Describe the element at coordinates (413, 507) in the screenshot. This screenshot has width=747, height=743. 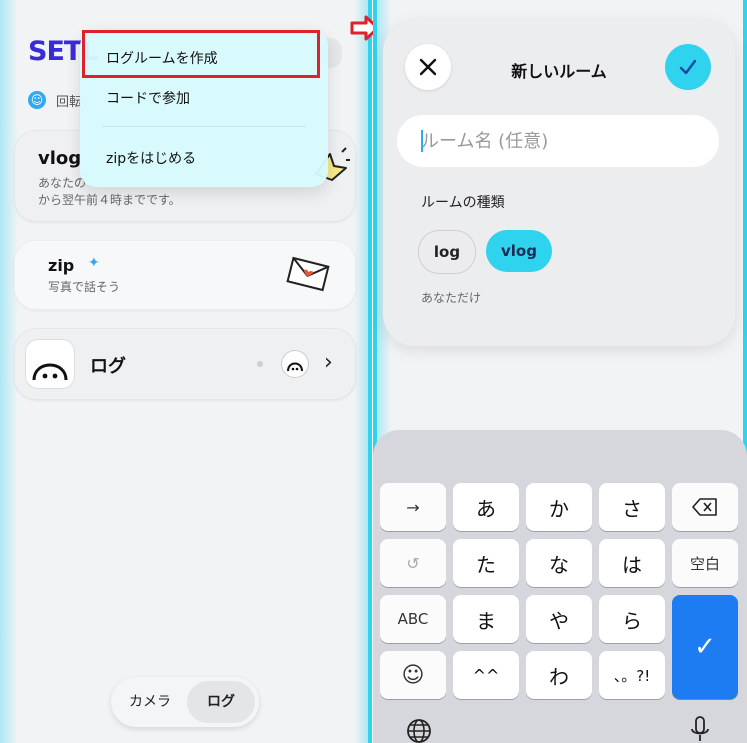
I see `key-arrow: →` at that location.